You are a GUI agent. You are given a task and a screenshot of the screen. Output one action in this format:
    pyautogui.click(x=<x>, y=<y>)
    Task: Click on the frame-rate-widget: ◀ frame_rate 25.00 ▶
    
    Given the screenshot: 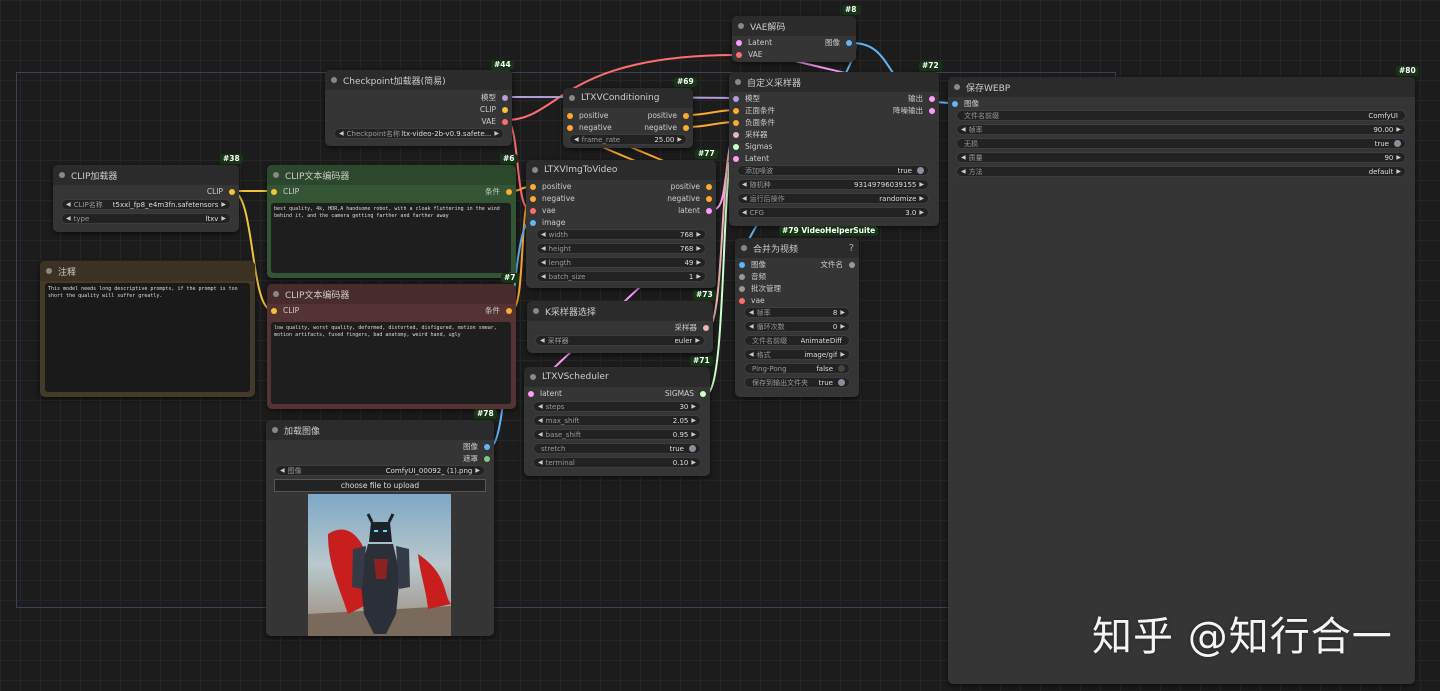 What is the action you would take?
    pyautogui.click(x=628, y=139)
    